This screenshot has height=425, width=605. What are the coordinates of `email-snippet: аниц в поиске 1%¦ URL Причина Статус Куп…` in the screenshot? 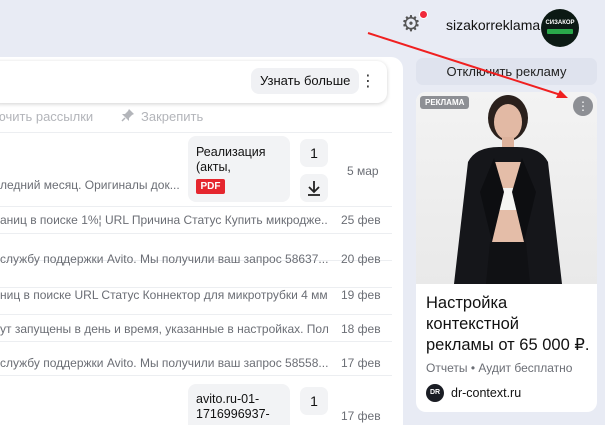 It's located at (164, 220).